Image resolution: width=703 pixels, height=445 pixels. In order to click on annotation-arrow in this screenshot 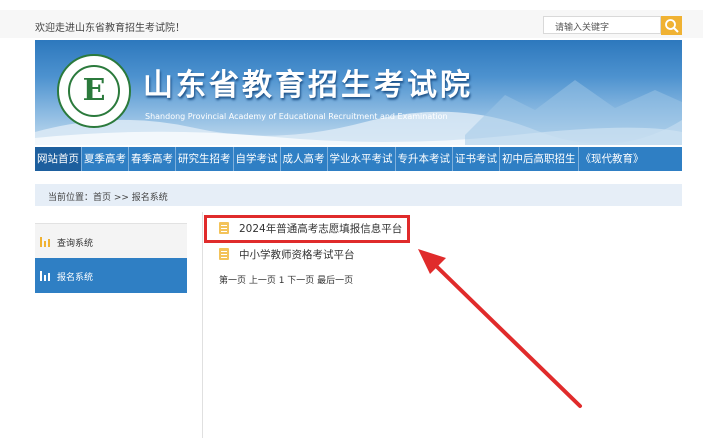, I will do `click(500, 328)`.